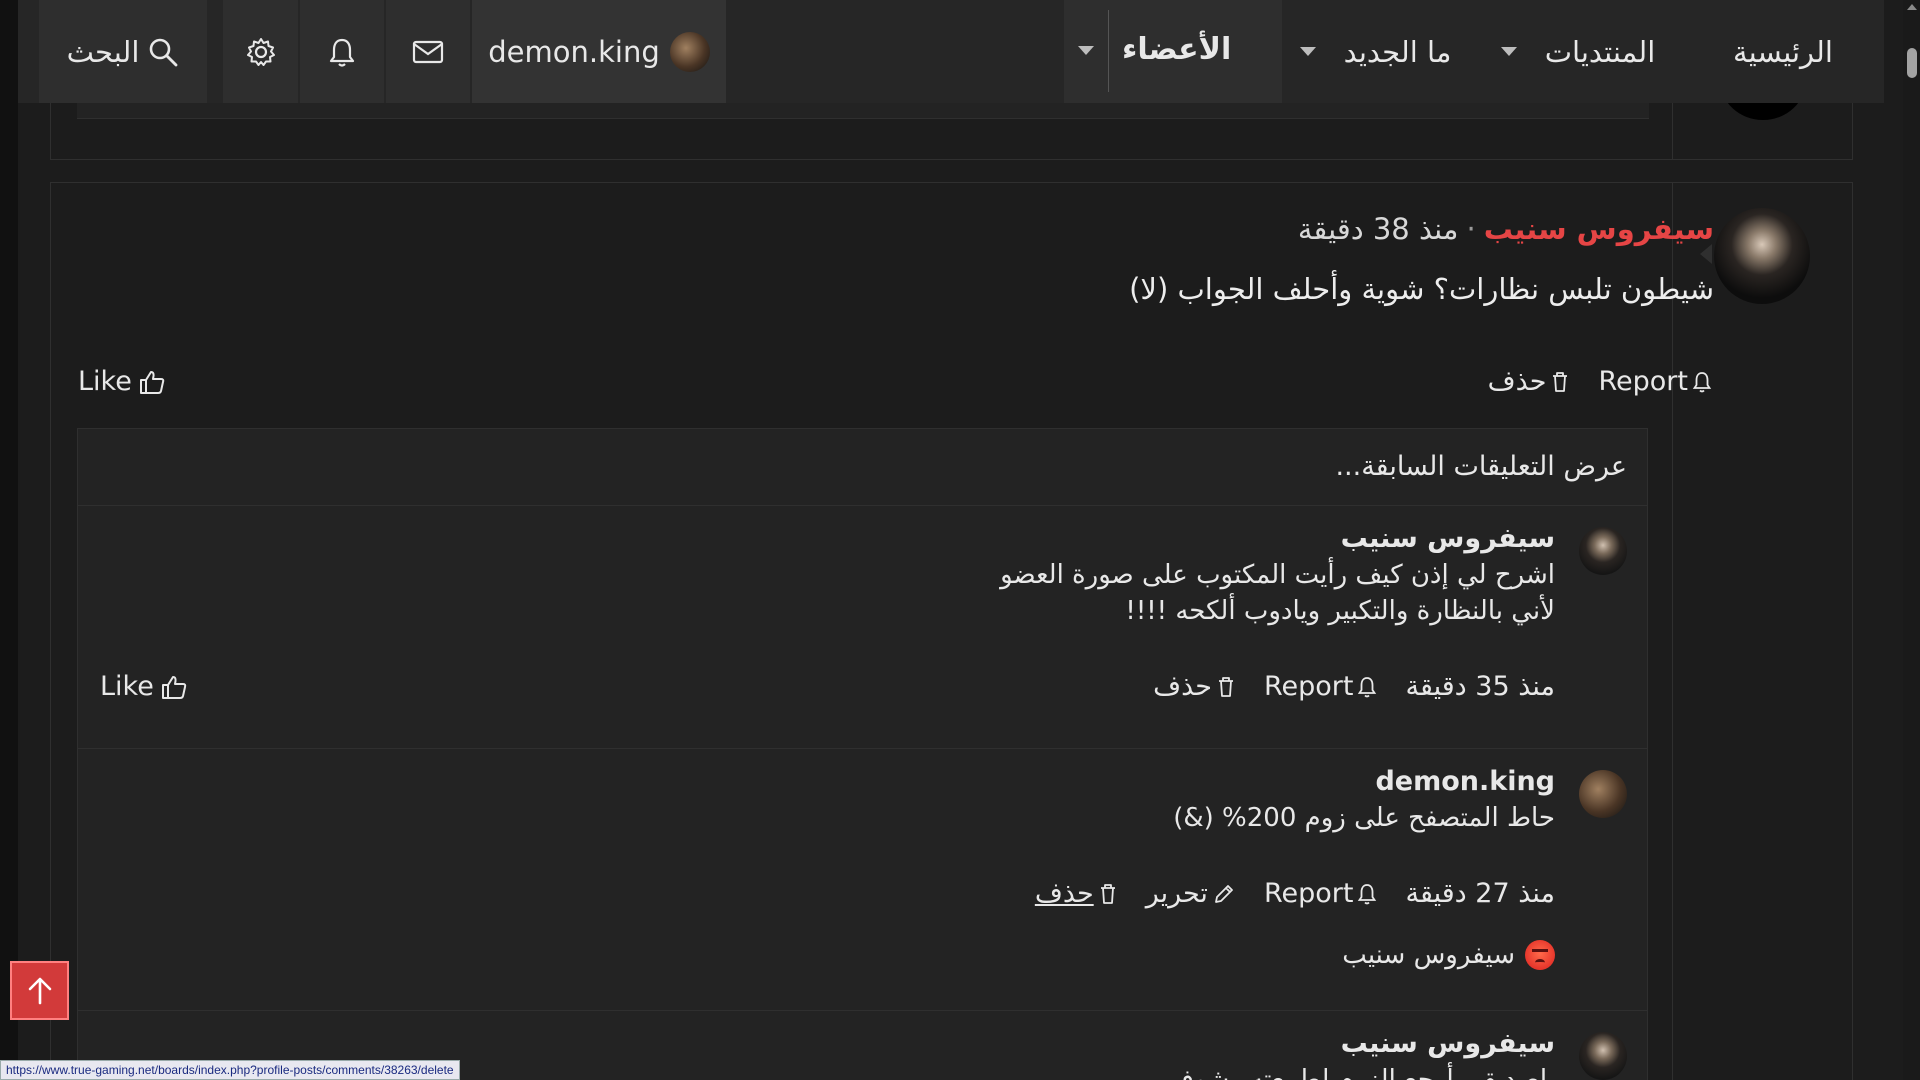 The image size is (1920, 1080). What do you see at coordinates (689, 51) in the screenshot?
I see `user-avatar` at bounding box center [689, 51].